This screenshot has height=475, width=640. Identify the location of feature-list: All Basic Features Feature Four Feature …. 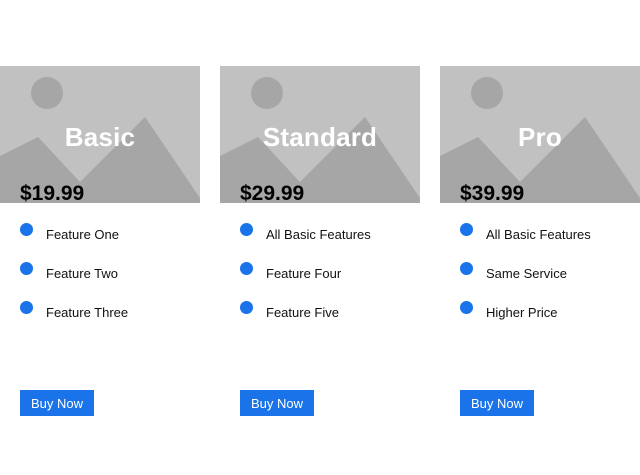
(305, 281).